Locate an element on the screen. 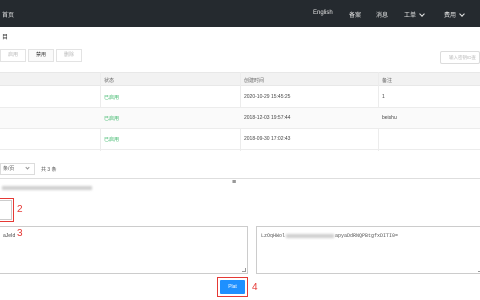 Image resolution: width=480 pixels, height=300 pixels. page-title: 目 is located at coordinates (5, 38).